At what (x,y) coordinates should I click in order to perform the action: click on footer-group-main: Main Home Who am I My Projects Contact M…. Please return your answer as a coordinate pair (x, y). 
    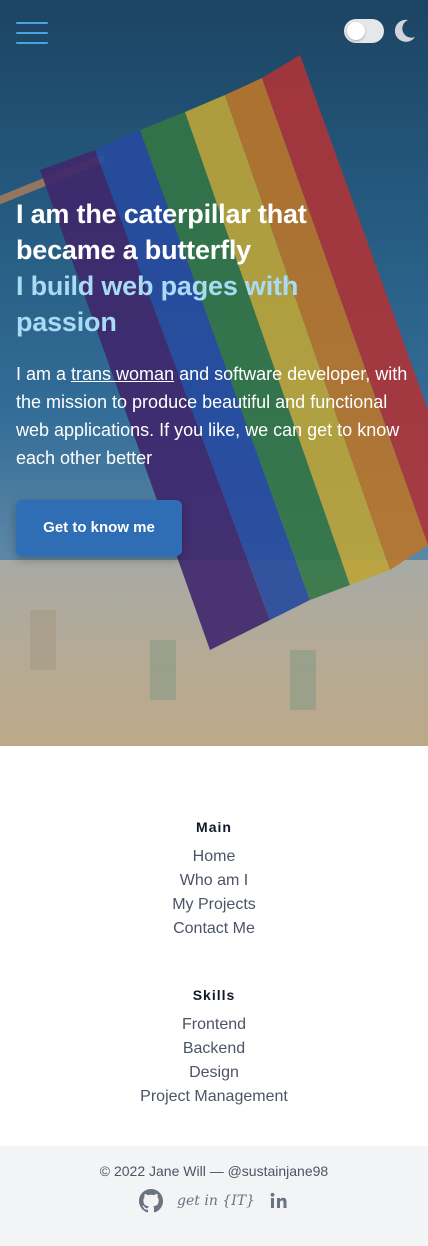
    Looking at the image, I should click on (214, 880).